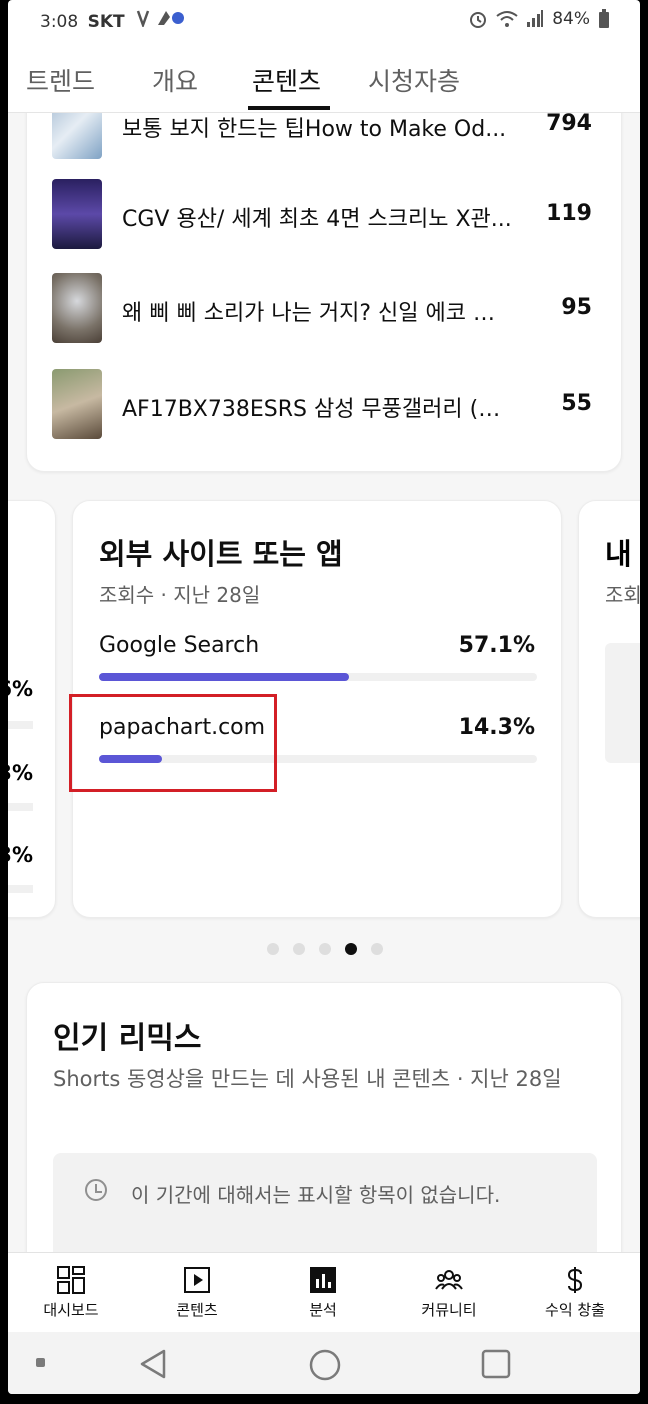  What do you see at coordinates (571, 19) in the screenshot?
I see `battery-percent: 84%` at bounding box center [571, 19].